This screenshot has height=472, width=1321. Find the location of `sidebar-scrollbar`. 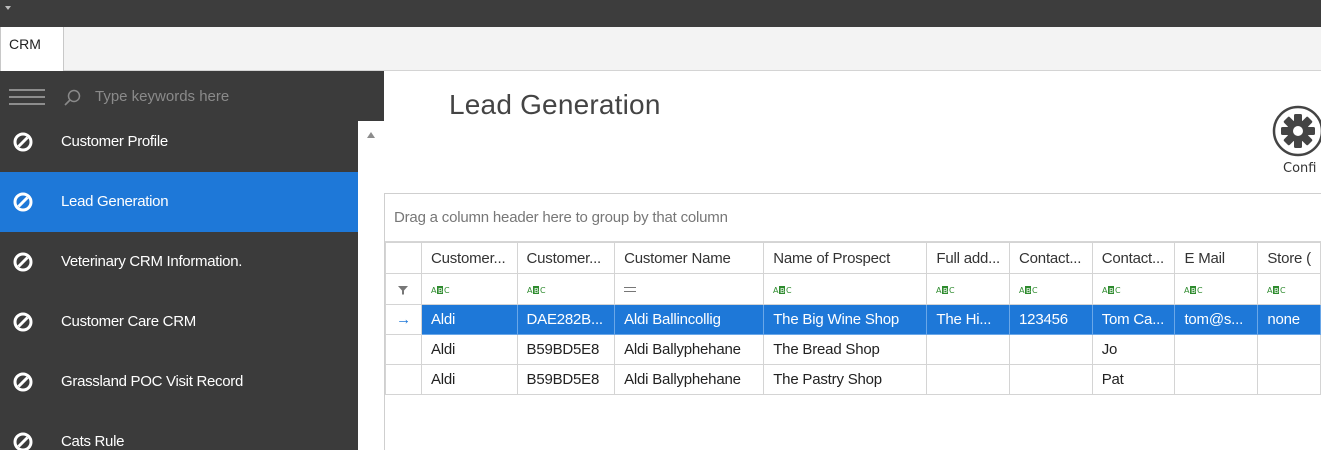

sidebar-scrollbar is located at coordinates (371, 285).